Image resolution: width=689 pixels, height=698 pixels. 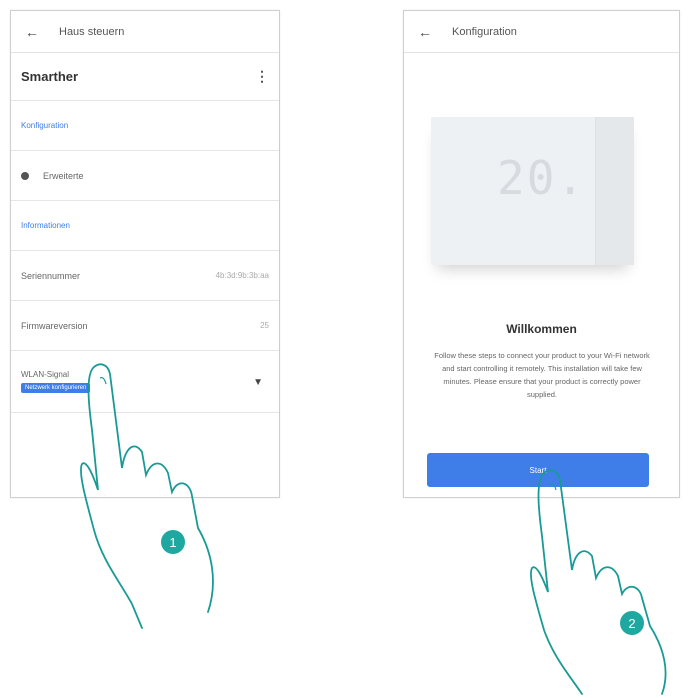 I want to click on thermostat-image: 20., so click(x=532, y=191).